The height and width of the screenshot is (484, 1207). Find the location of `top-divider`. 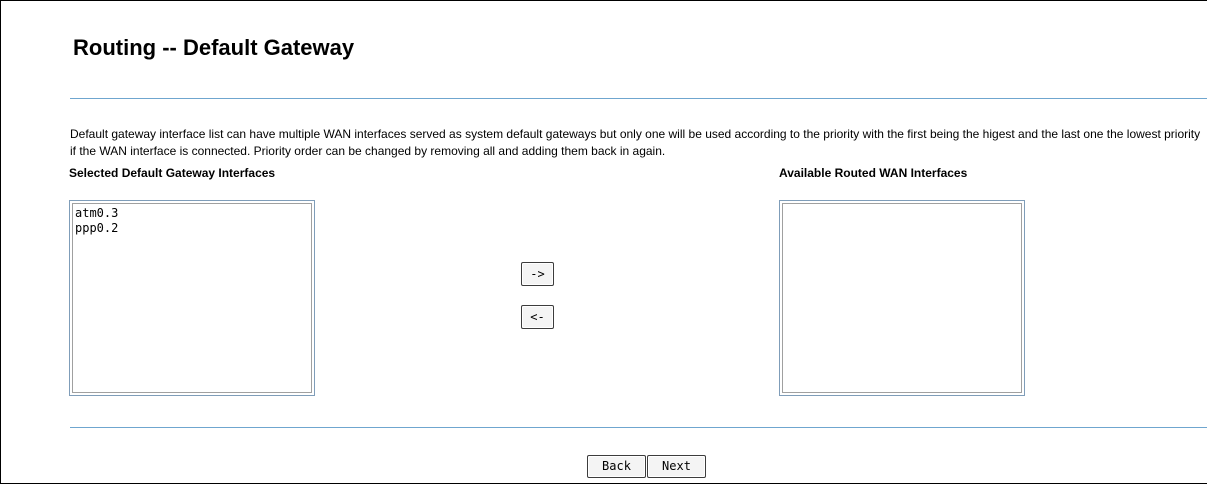

top-divider is located at coordinates (638, 98).